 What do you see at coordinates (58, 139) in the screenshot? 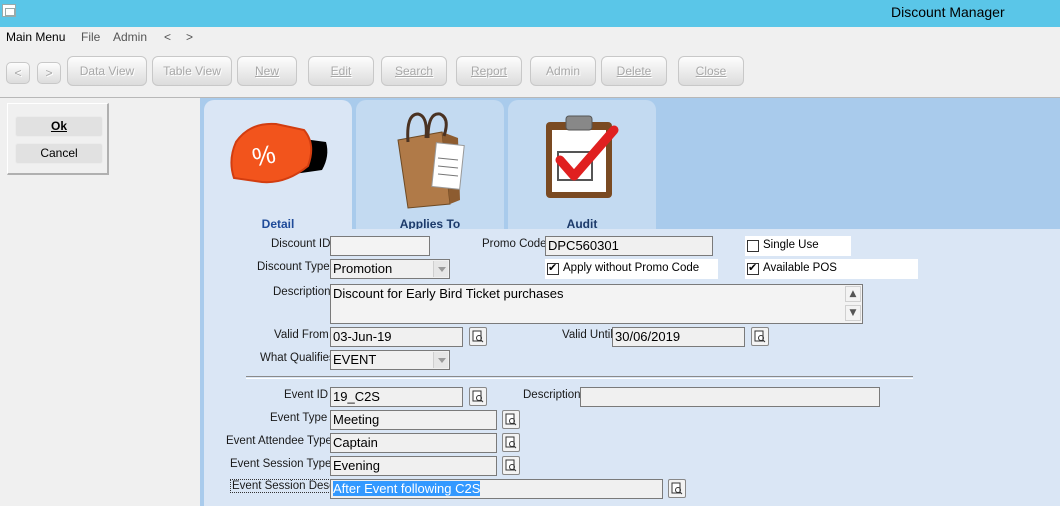
I see `action-box: Ok Cancel` at bounding box center [58, 139].